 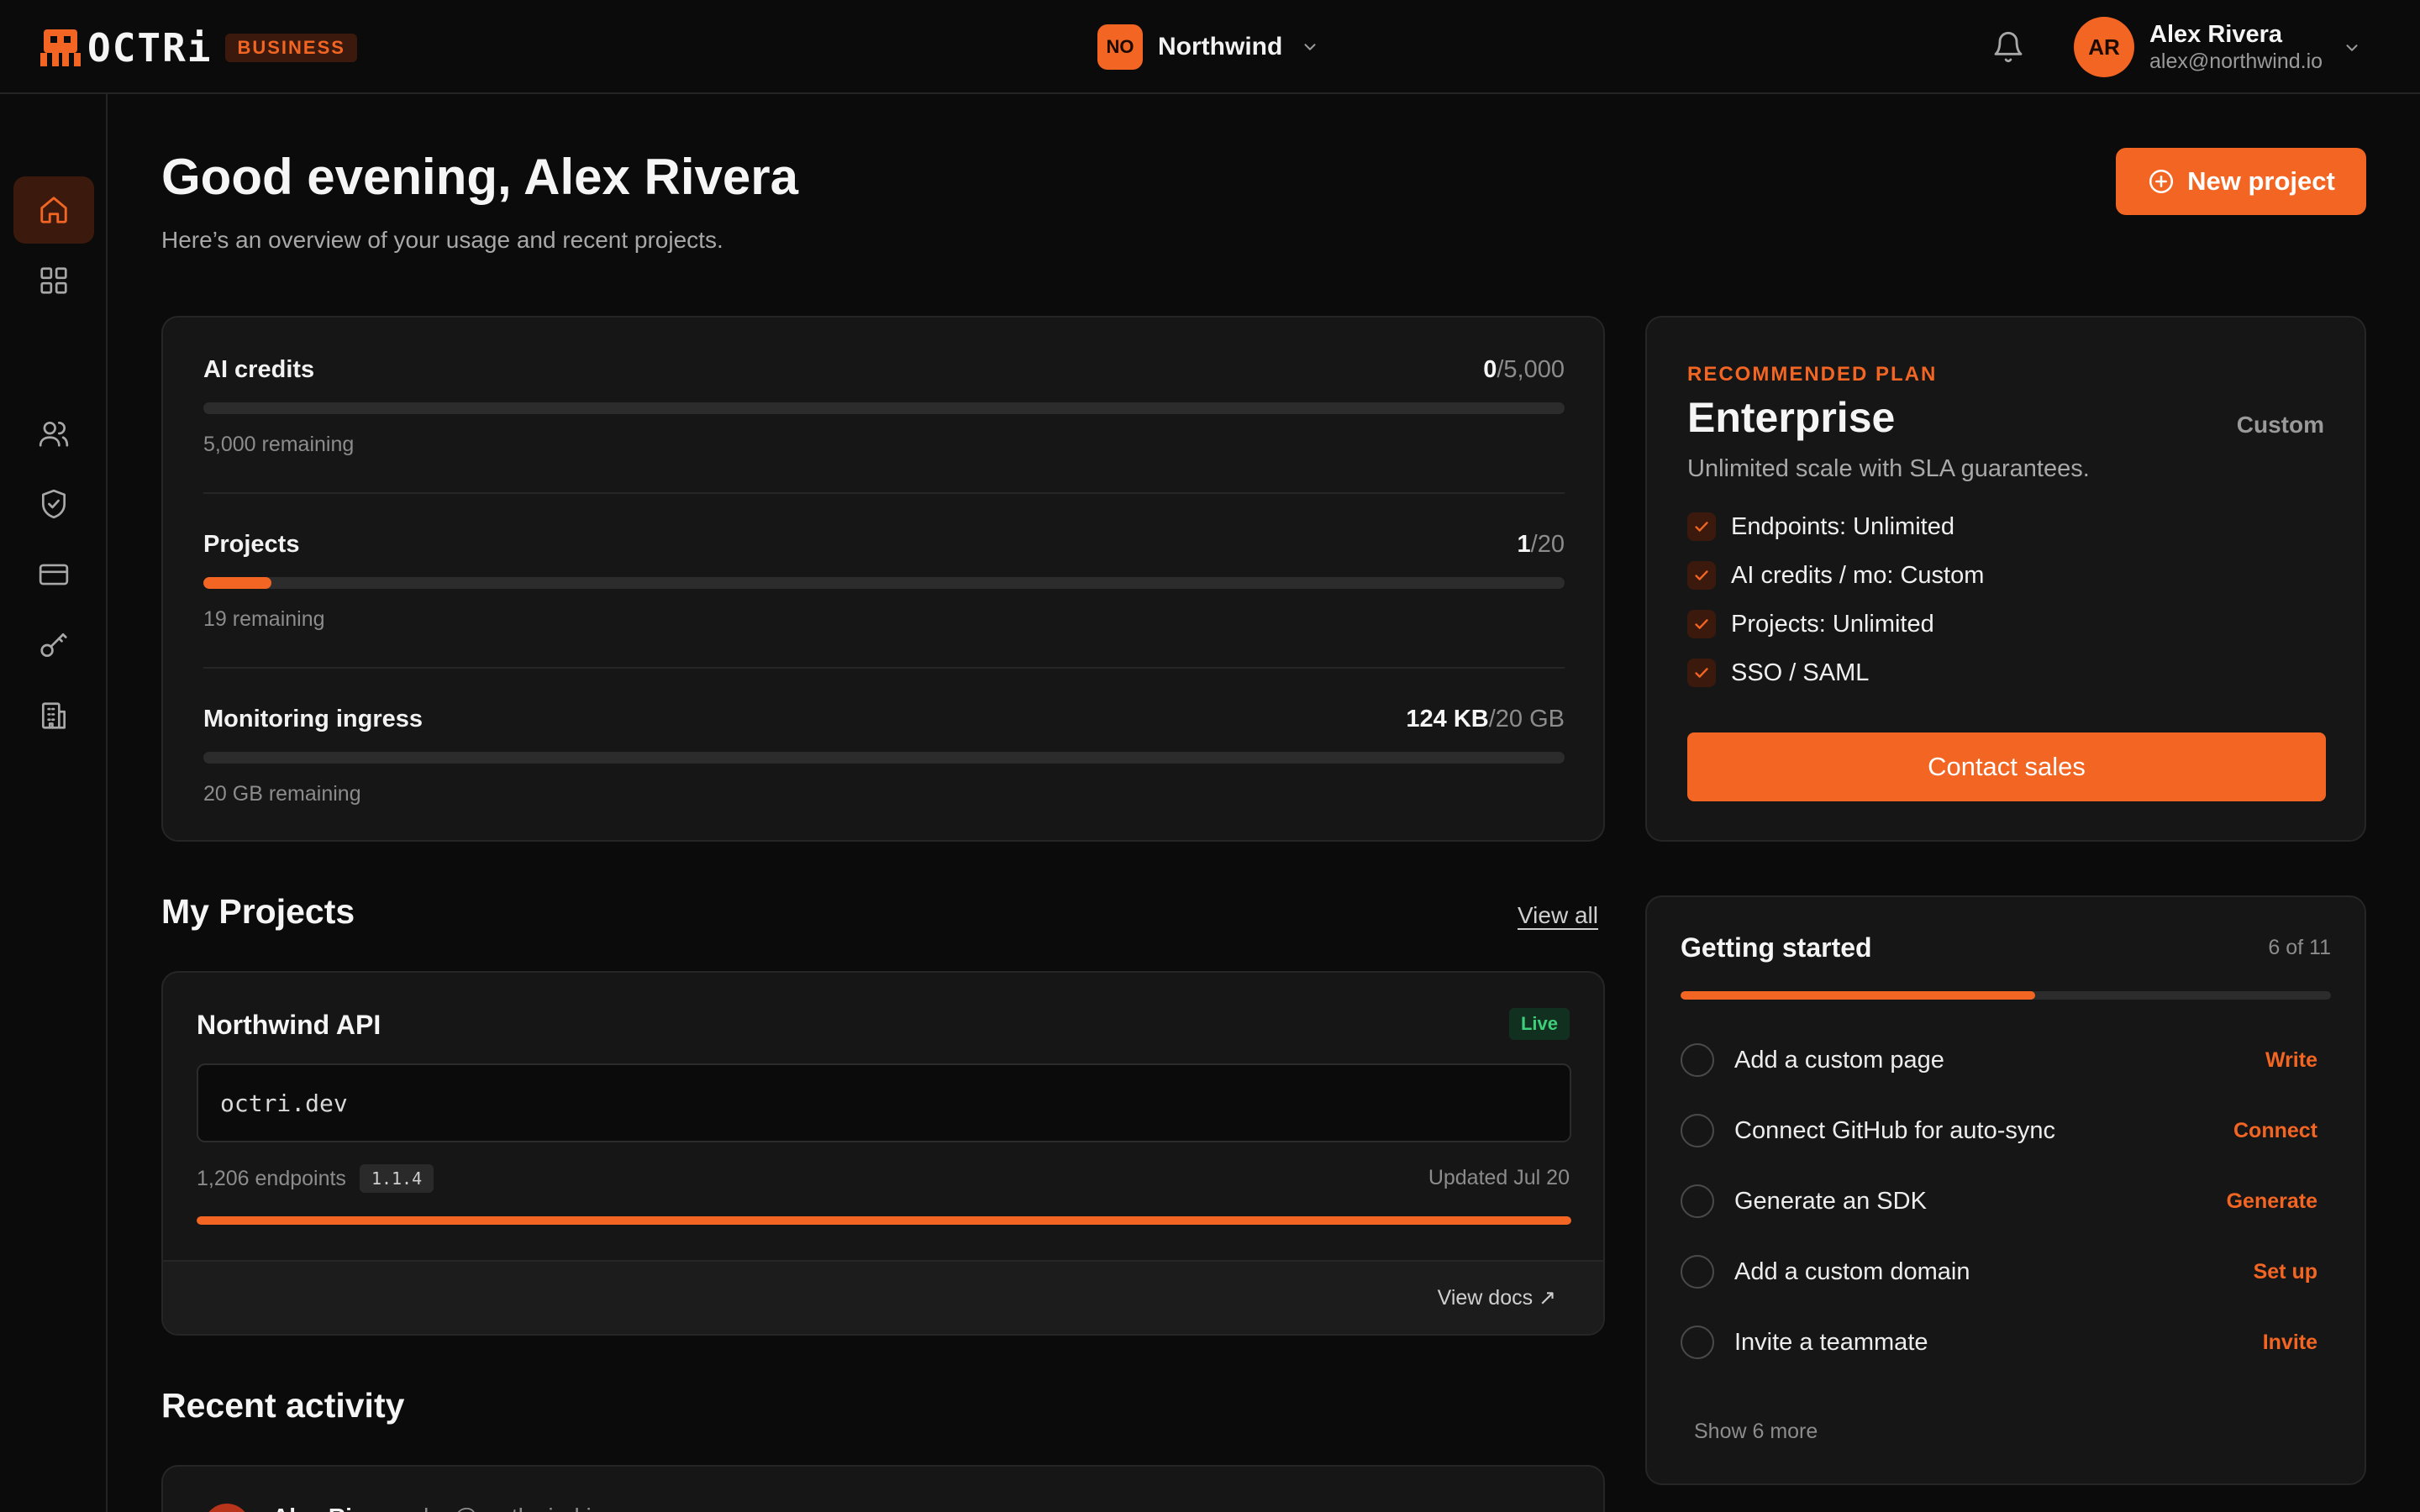 I want to click on checklist-label: Add a custom page, so click(x=1839, y=1060).